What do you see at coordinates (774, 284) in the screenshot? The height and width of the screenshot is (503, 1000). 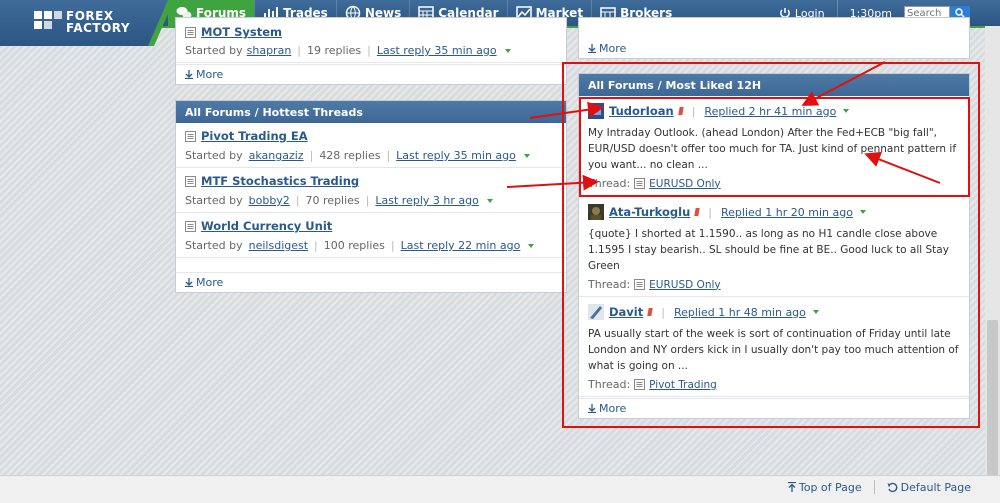 I see `post-thread-line: Thread: EURUSD Only` at bounding box center [774, 284].